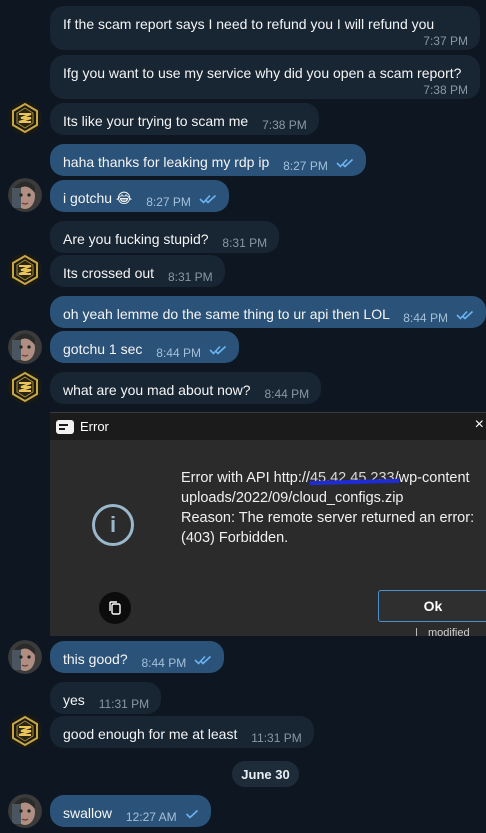  I want to click on message-bubble: Its crossed out 8:31 PM, so click(137, 271).